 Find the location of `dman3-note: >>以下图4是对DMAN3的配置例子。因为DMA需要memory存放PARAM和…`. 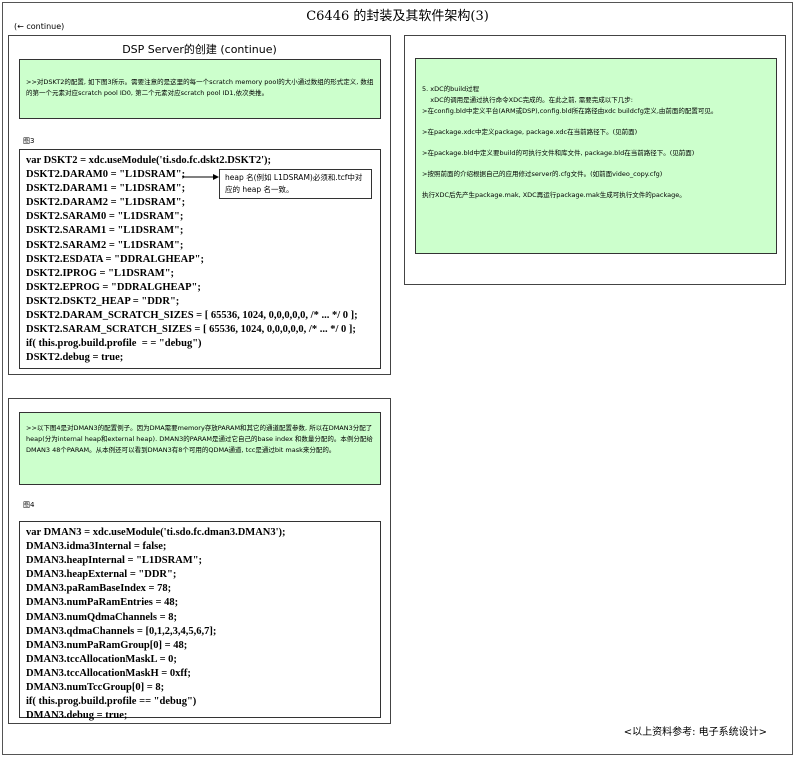

dman3-note: >>以下图4是对DMAN3的配置例子。因为DMA需要memory存放PARAM和… is located at coordinates (200, 448).